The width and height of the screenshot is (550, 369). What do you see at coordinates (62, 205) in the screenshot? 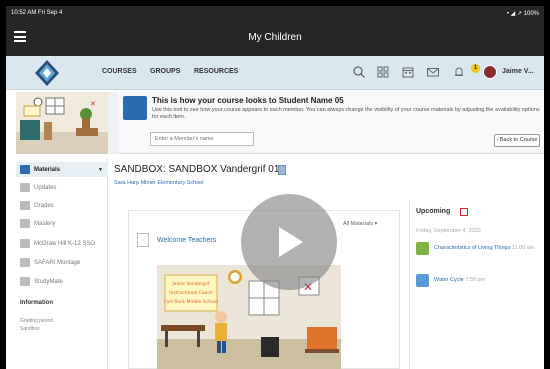
I see `sidebar-item-grades: Grades` at bounding box center [62, 205].